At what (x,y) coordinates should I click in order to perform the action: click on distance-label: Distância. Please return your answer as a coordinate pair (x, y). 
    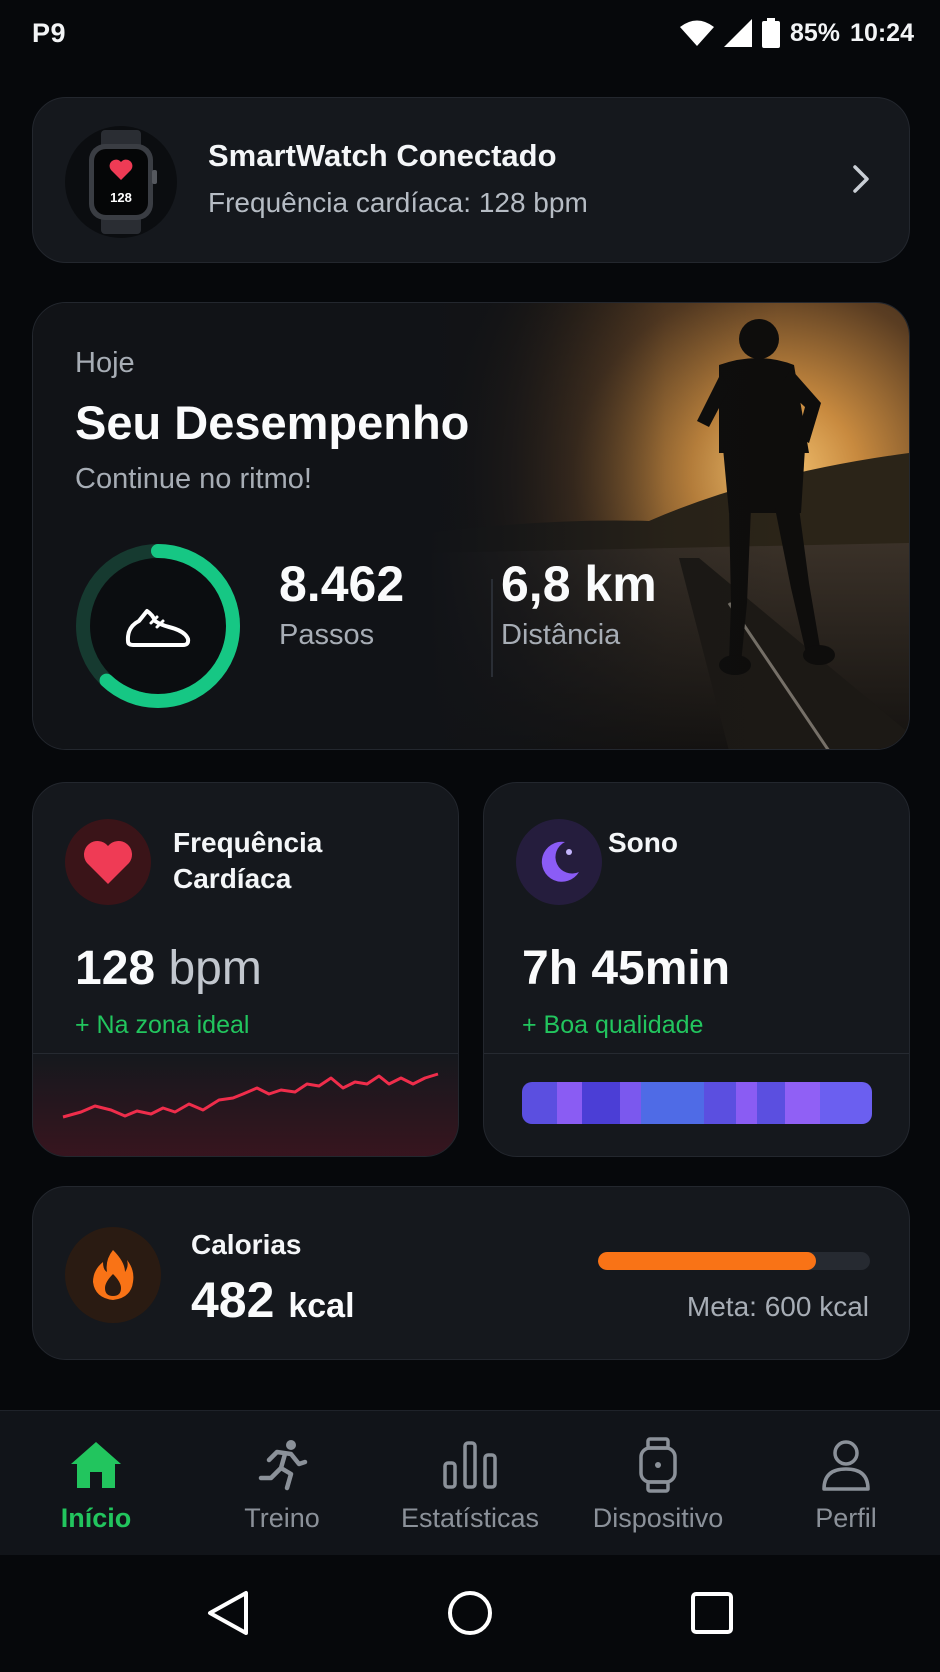
    Looking at the image, I should click on (561, 635).